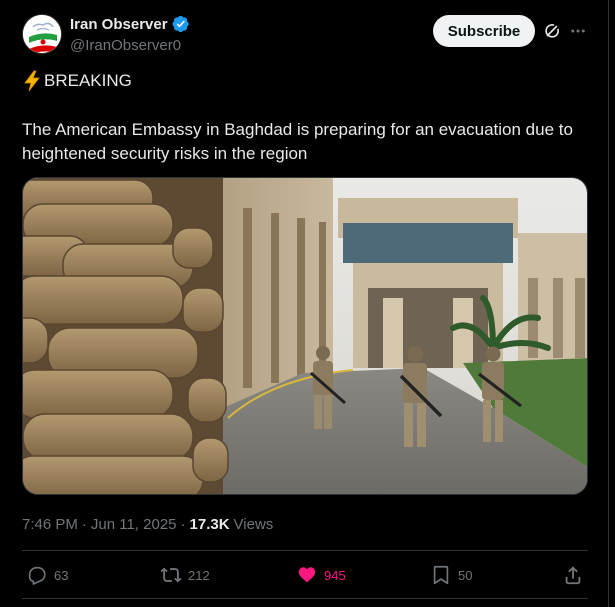 This screenshot has width=615, height=607. I want to click on divider-top, so click(305, 550).